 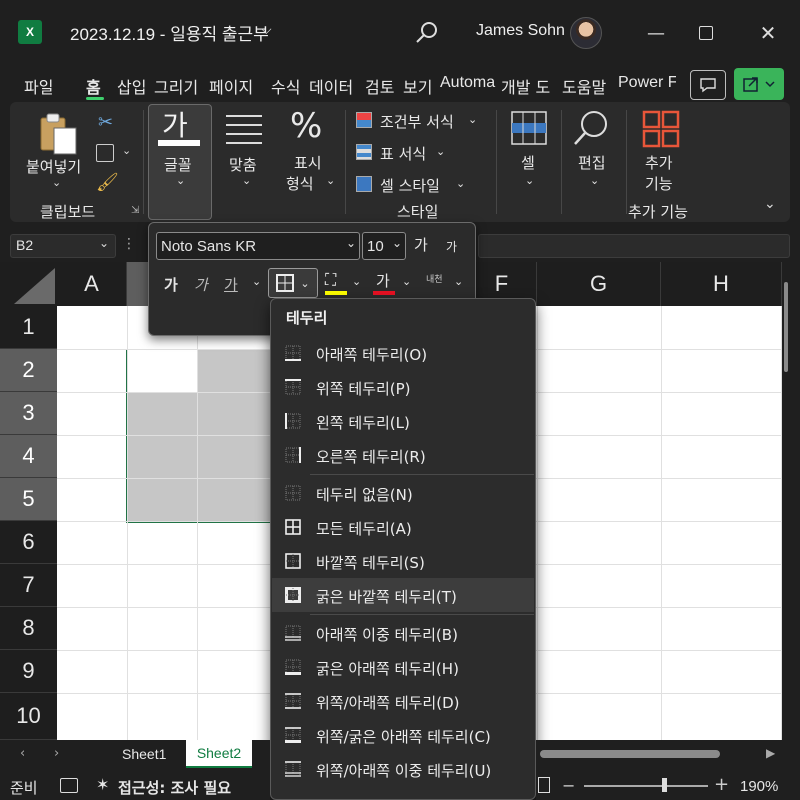 What do you see at coordinates (28, 499) in the screenshot?
I see `row-header-5: 5` at bounding box center [28, 499].